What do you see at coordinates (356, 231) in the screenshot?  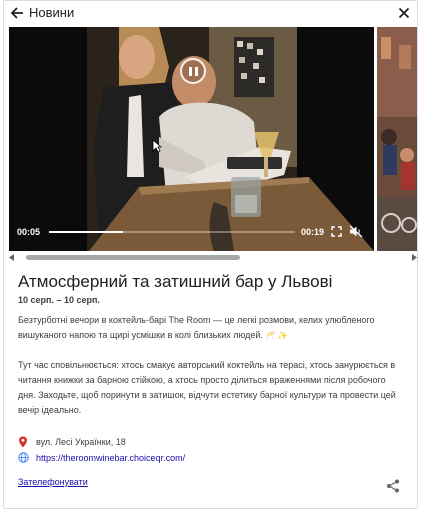 I see `volume-muted-icon` at bounding box center [356, 231].